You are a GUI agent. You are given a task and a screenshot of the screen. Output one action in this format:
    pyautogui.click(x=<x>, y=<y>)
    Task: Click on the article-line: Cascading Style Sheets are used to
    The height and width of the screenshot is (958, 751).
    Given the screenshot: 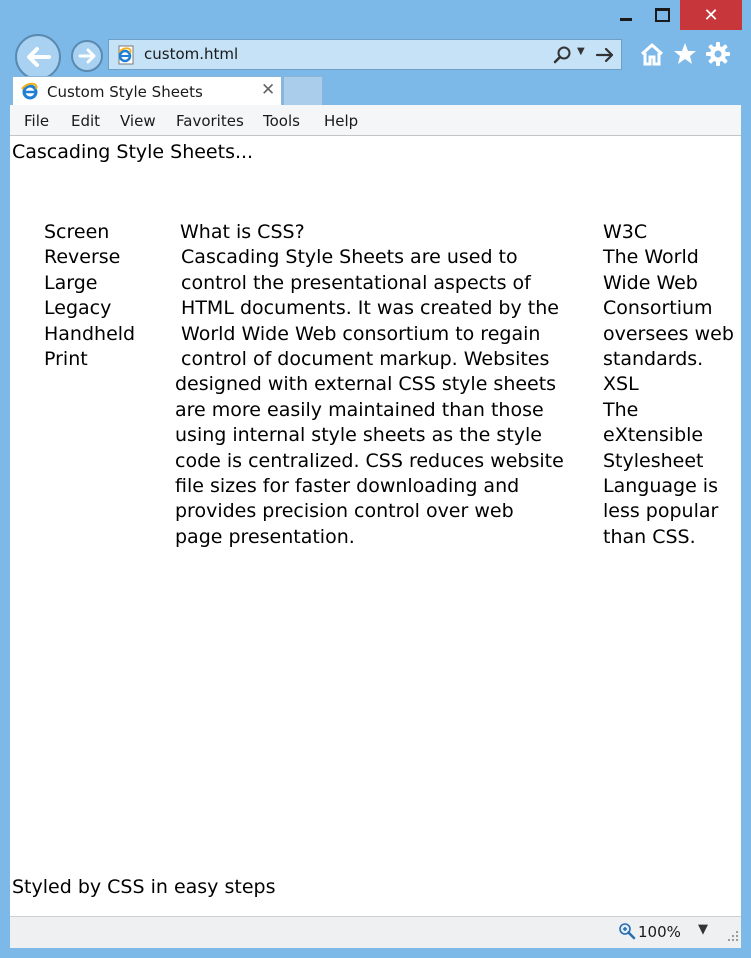 What is the action you would take?
    pyautogui.click(x=346, y=257)
    